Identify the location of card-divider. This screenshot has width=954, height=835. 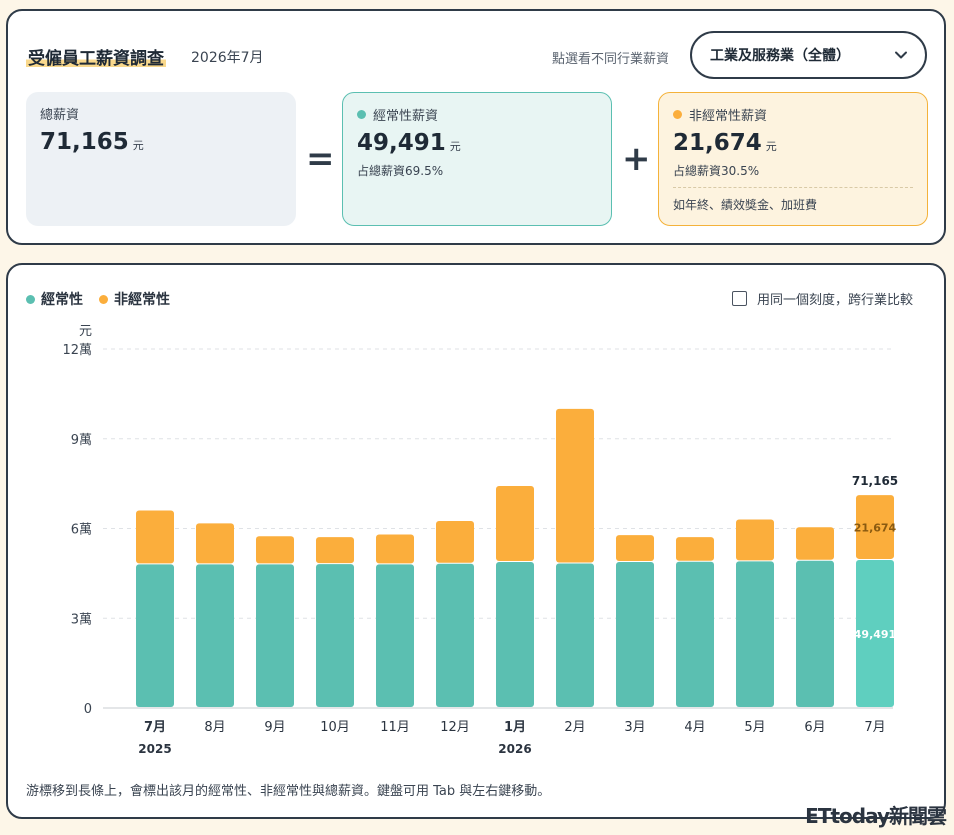
(793, 187).